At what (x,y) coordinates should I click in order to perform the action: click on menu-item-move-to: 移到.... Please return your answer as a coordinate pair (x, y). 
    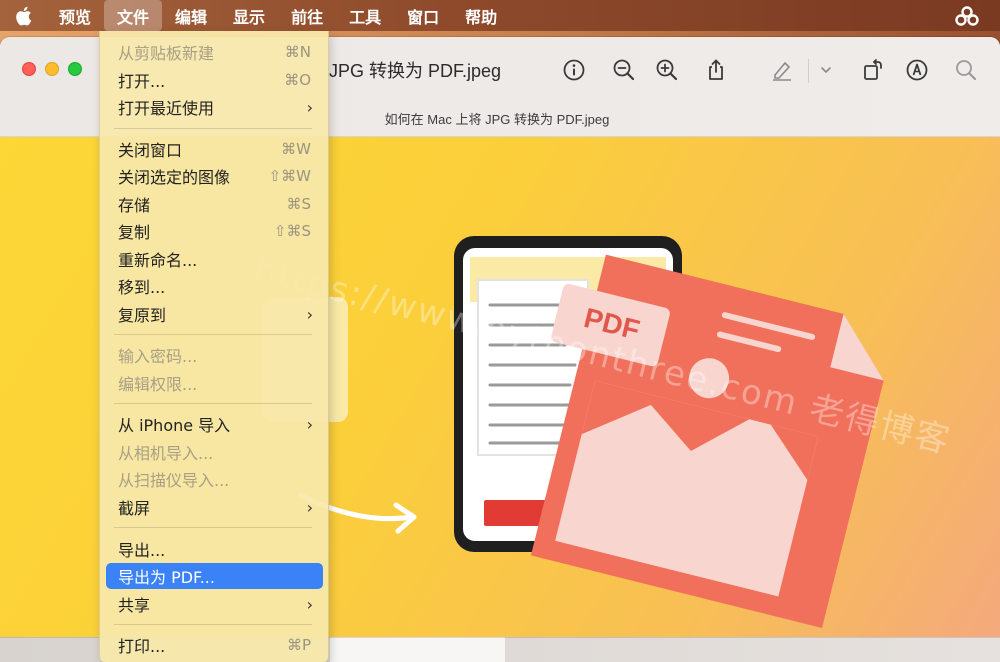
    Looking at the image, I should click on (214, 286).